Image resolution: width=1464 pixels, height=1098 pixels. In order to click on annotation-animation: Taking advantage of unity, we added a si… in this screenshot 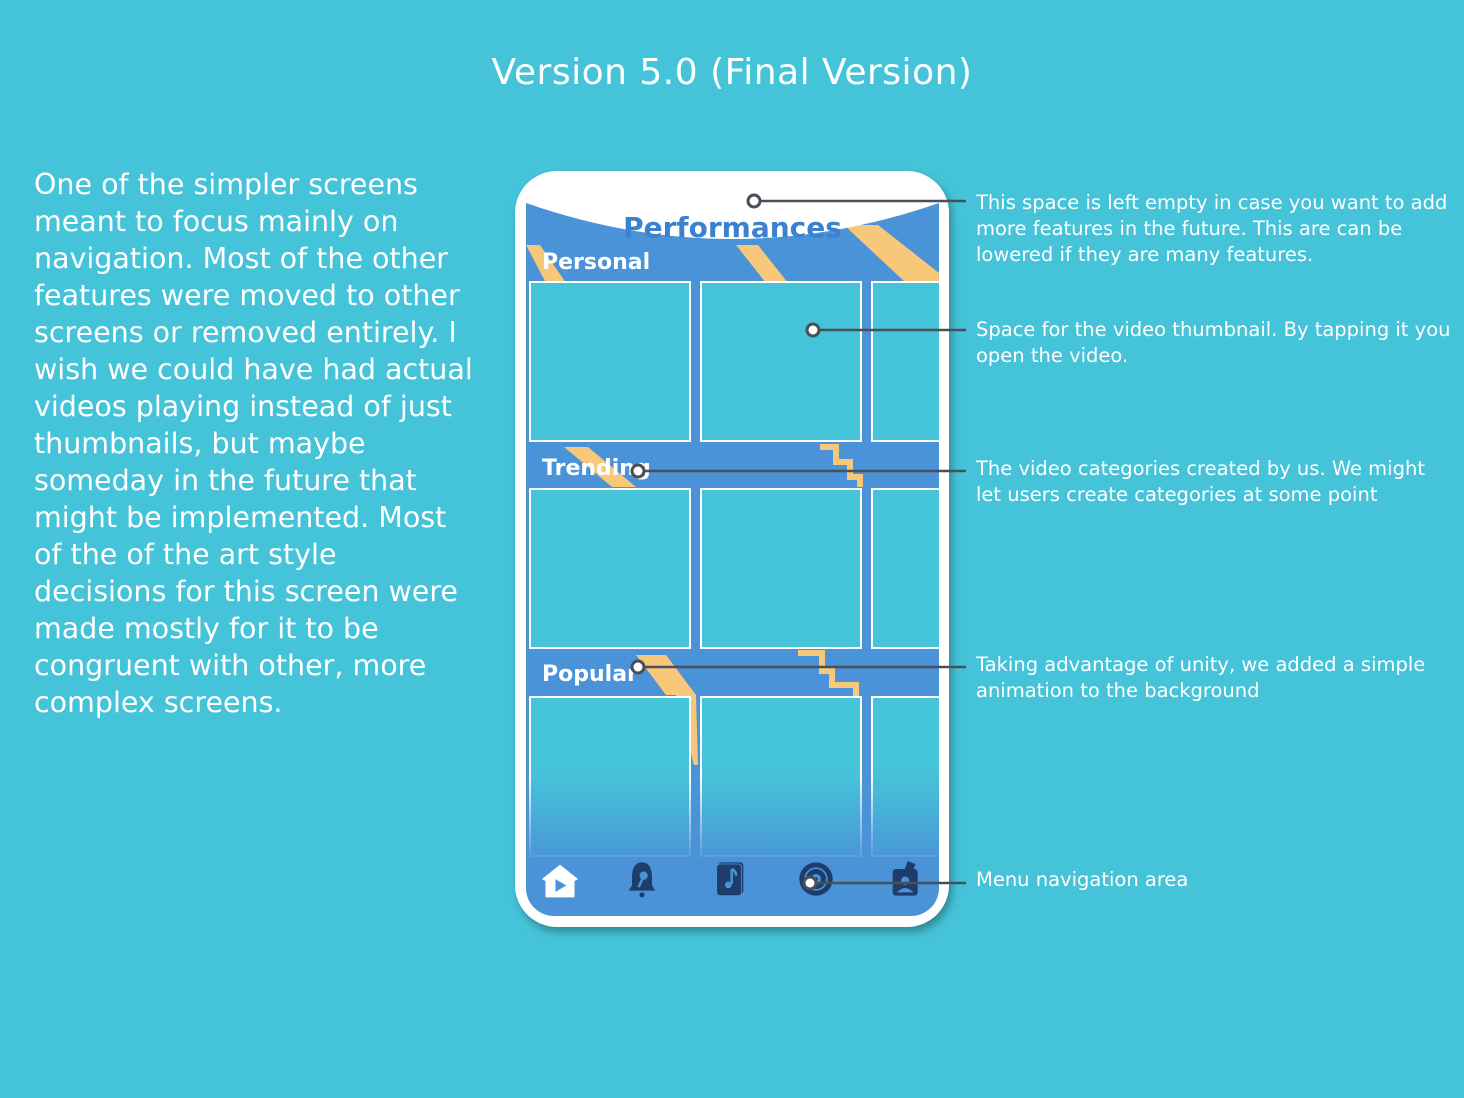, I will do `click(1201, 677)`.